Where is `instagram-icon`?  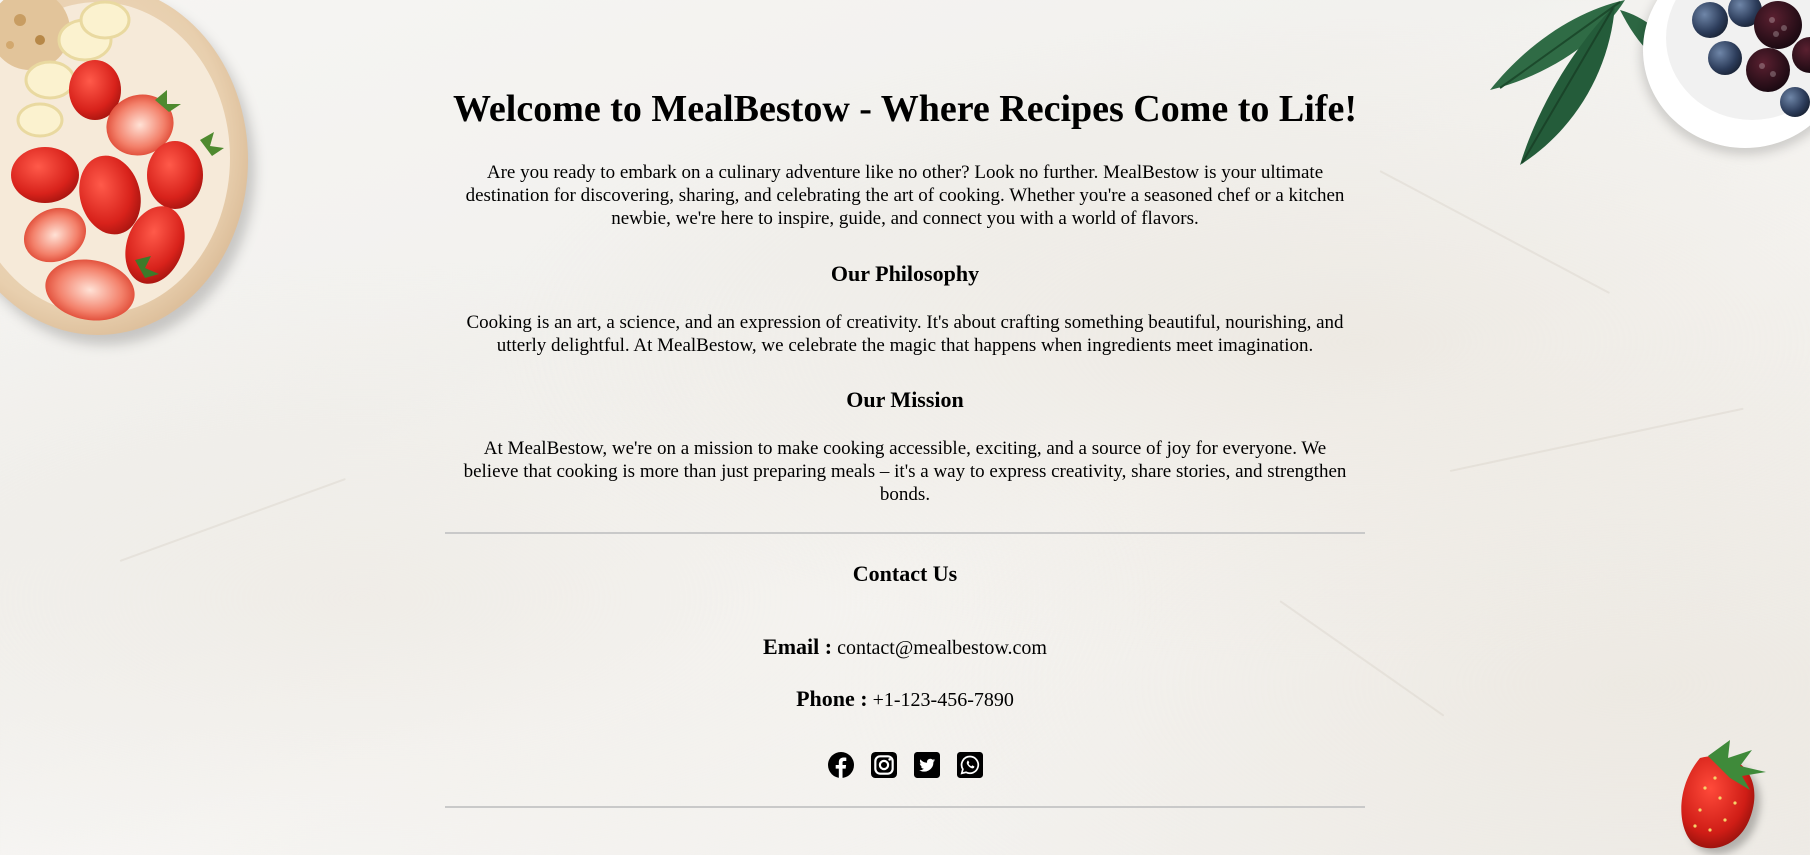
instagram-icon is located at coordinates (883, 765).